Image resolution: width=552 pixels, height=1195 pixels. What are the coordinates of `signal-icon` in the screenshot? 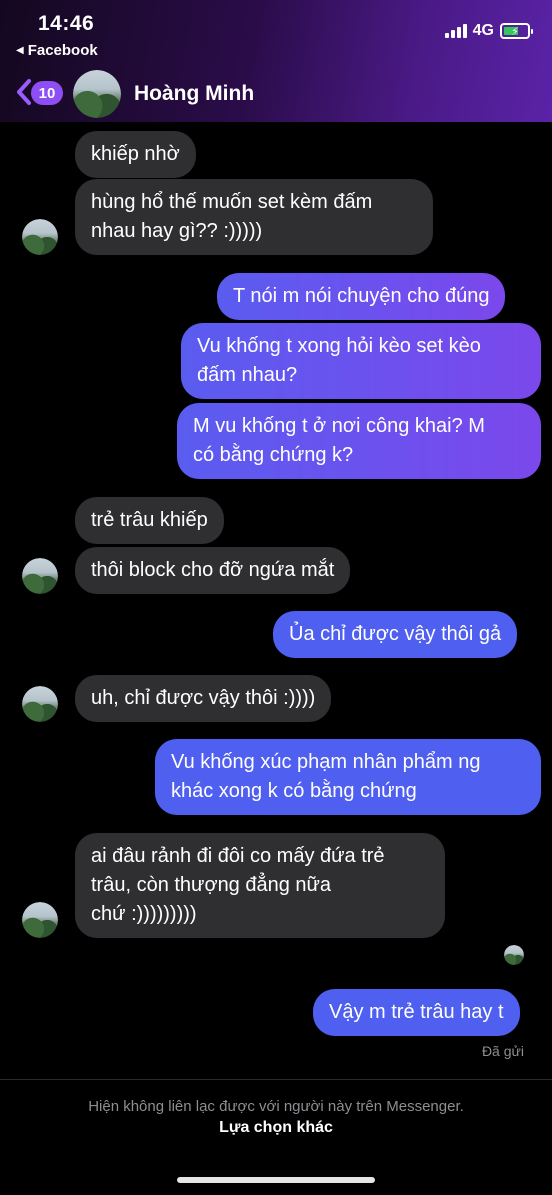 It's located at (455, 31).